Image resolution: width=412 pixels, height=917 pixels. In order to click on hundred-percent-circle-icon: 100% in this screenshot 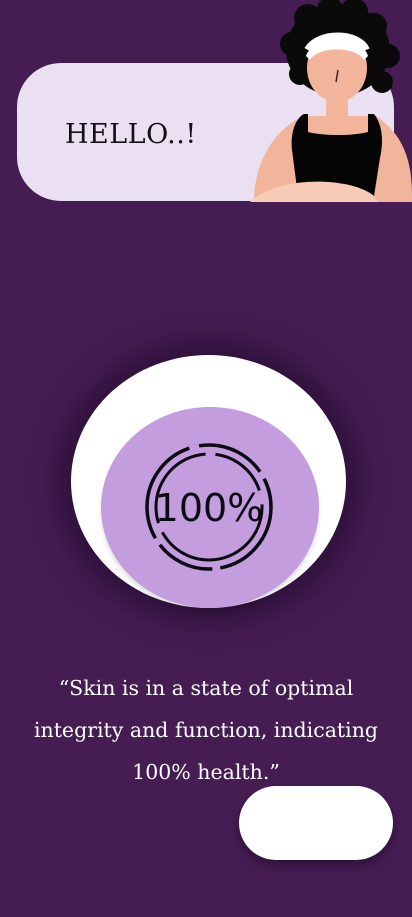, I will do `click(209, 507)`.